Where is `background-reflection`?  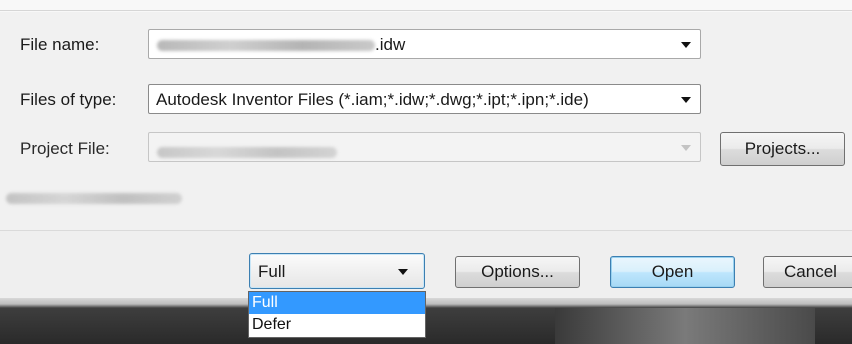
background-reflection is located at coordinates (685, 326).